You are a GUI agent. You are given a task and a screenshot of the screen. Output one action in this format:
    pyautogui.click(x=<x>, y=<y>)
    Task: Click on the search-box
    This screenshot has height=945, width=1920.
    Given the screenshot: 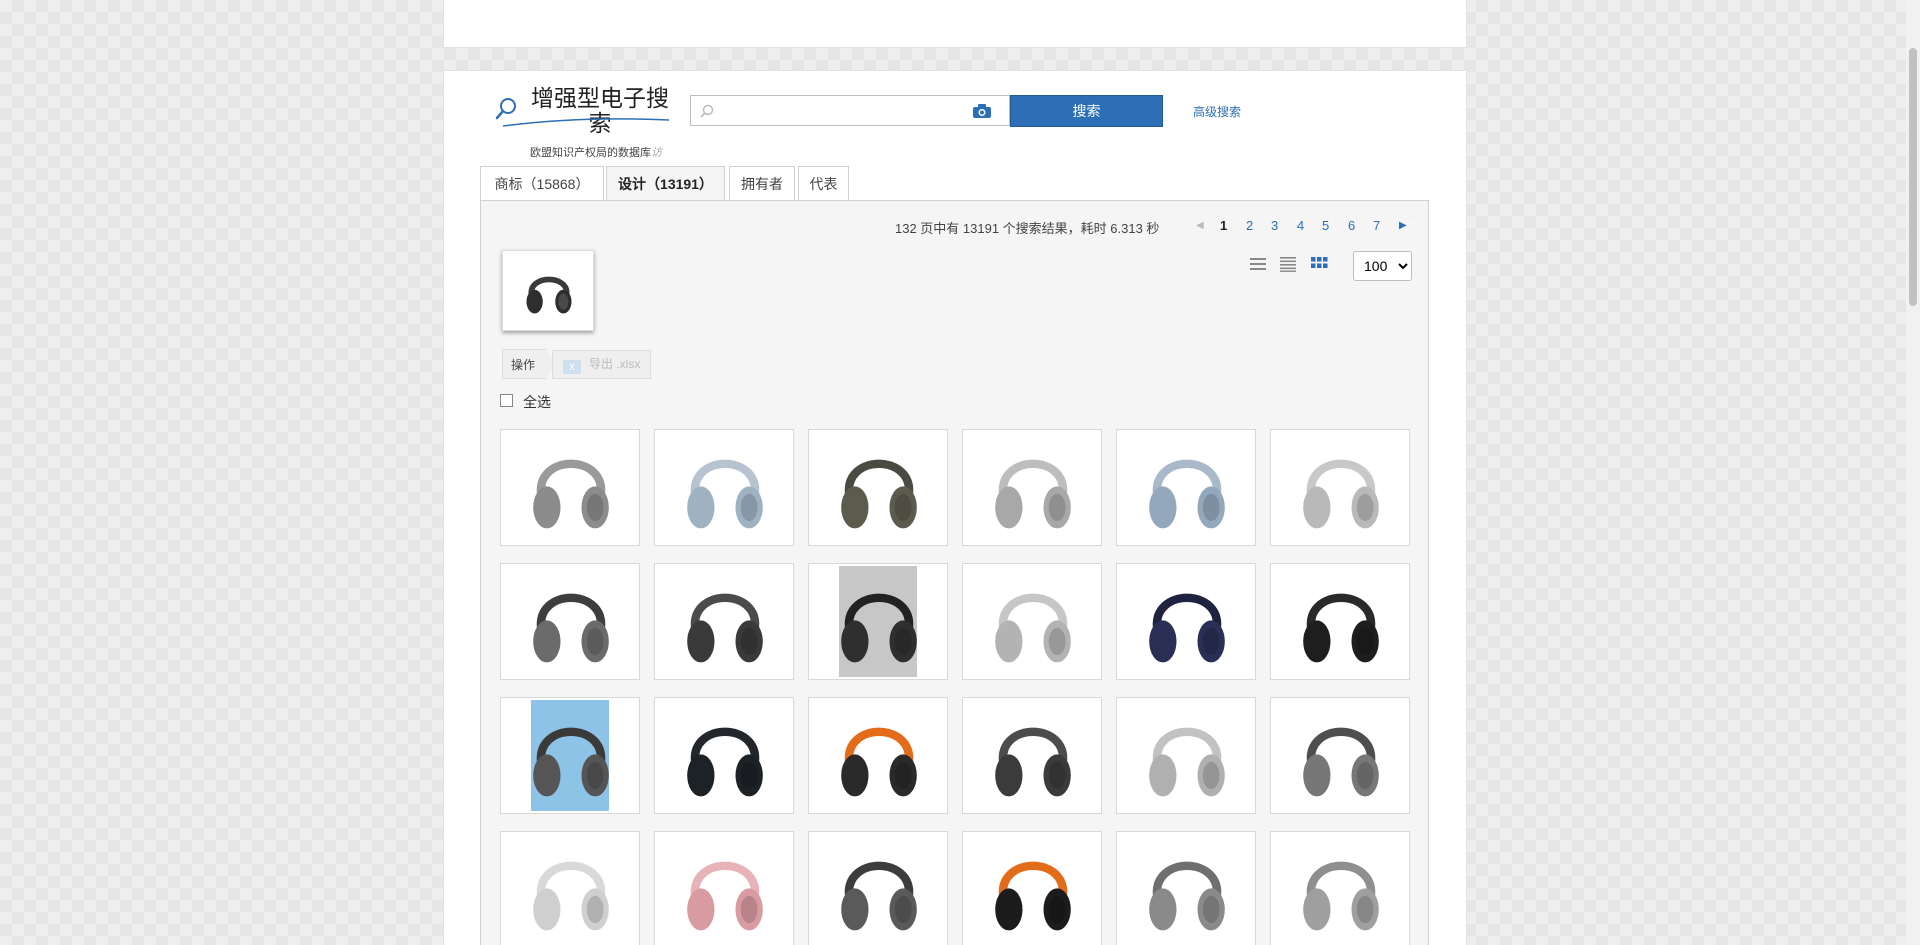 What is the action you would take?
    pyautogui.click(x=850, y=110)
    